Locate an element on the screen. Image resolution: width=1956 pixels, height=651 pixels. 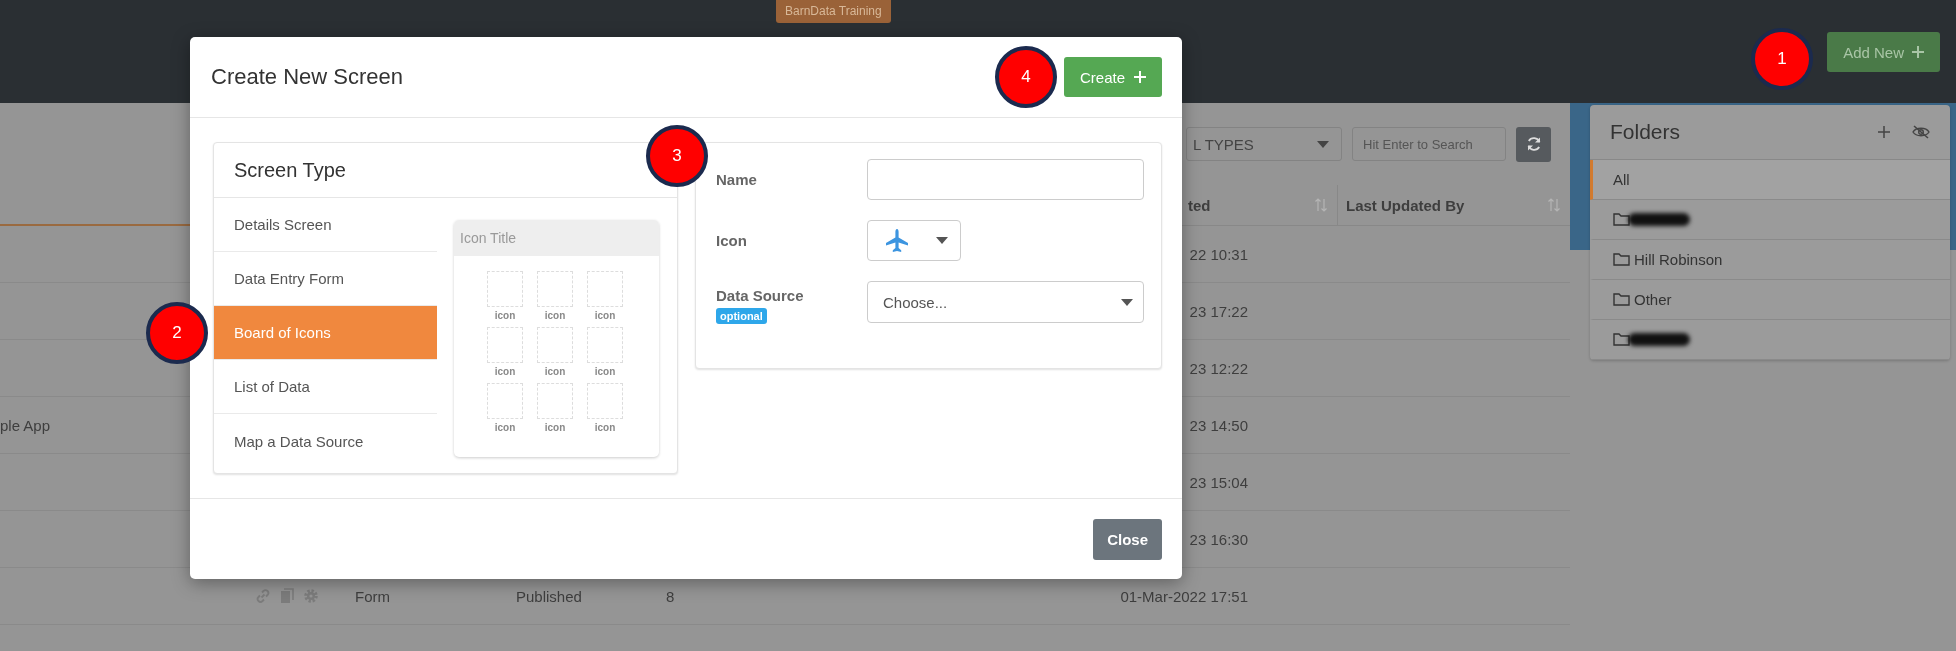
close-button: Close is located at coordinates (1127, 539).